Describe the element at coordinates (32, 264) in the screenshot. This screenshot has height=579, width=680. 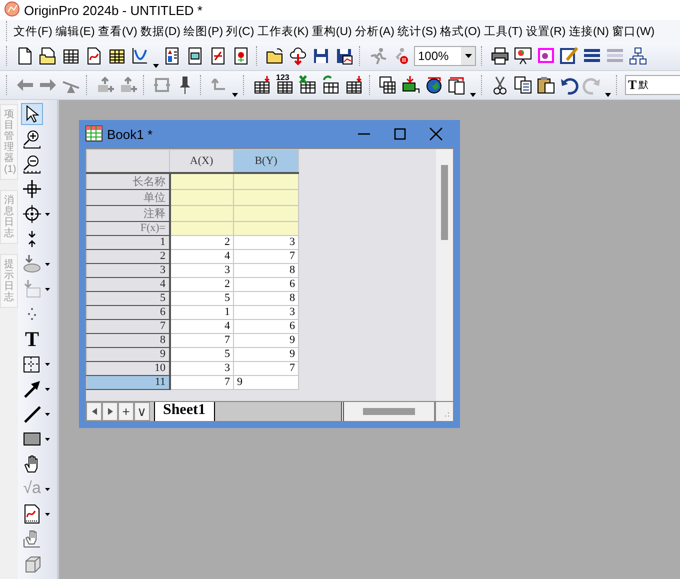
I see `ellipse-tool-button` at that location.